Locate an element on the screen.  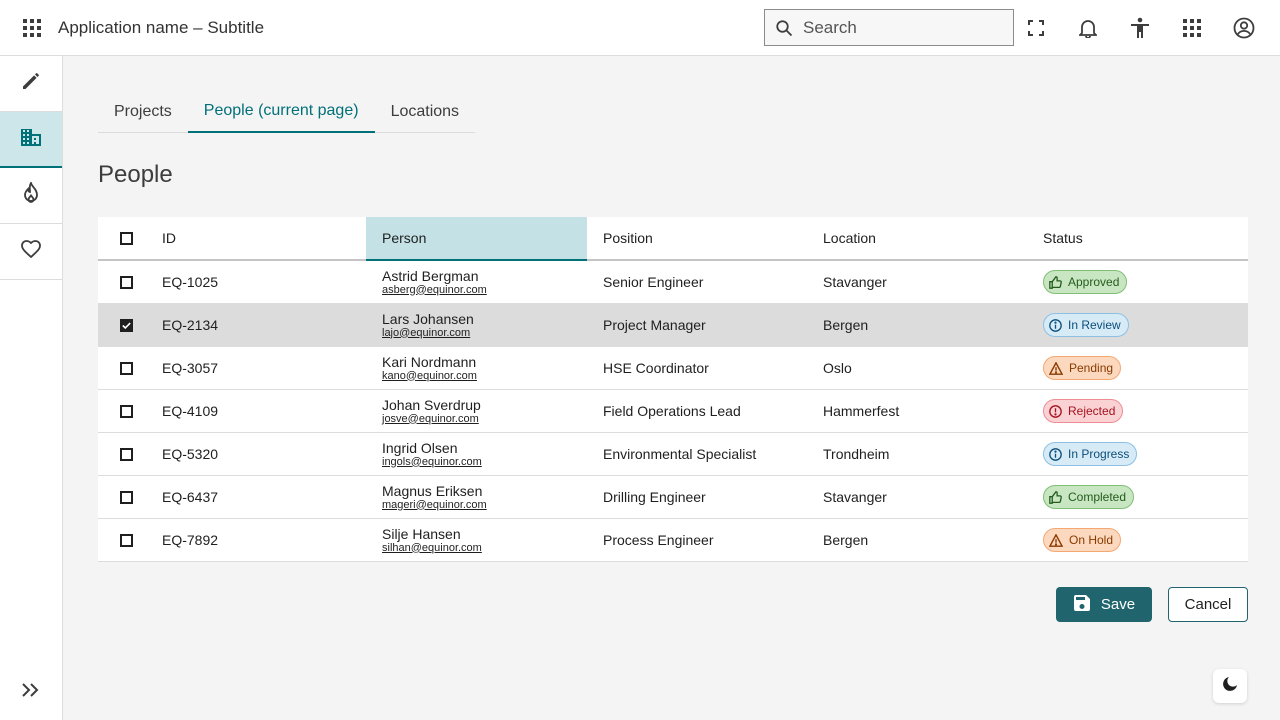
search-box is located at coordinates (889, 27).